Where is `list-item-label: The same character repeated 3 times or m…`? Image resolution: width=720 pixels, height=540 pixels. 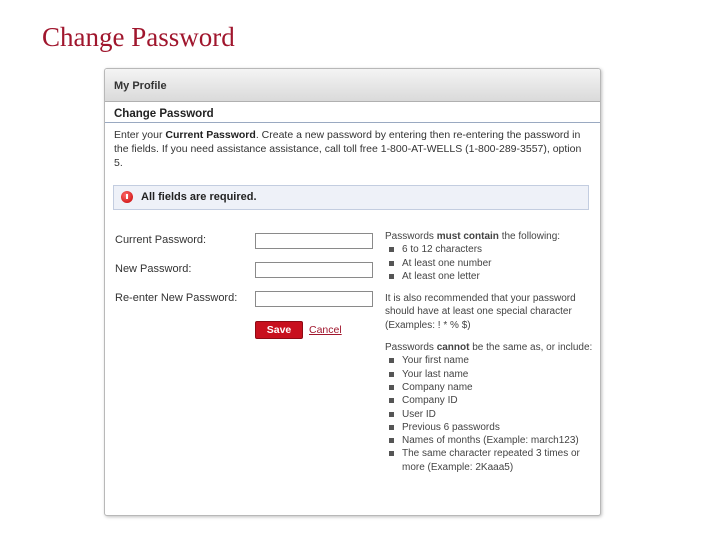 list-item-label: The same character repeated 3 times or m… is located at coordinates (491, 460).